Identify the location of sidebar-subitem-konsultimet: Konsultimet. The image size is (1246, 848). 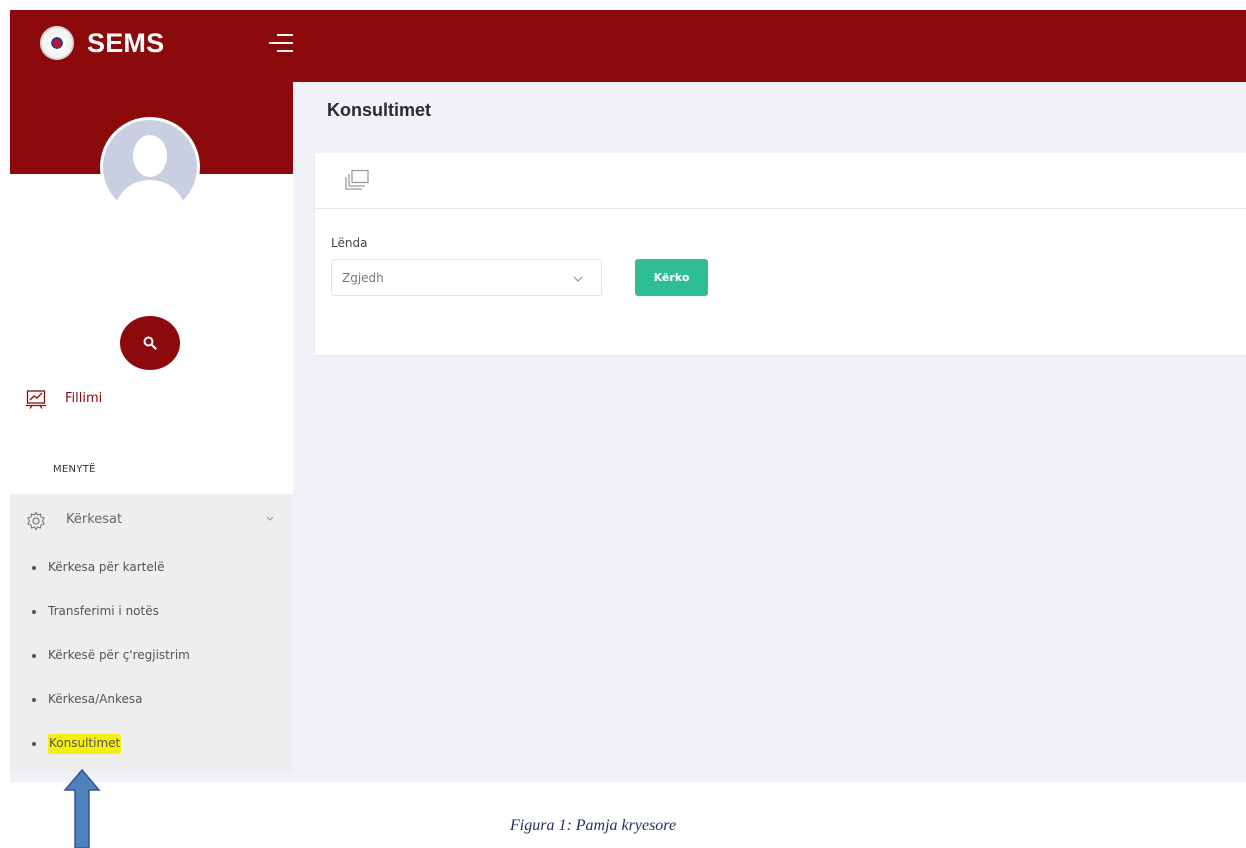
(151, 744).